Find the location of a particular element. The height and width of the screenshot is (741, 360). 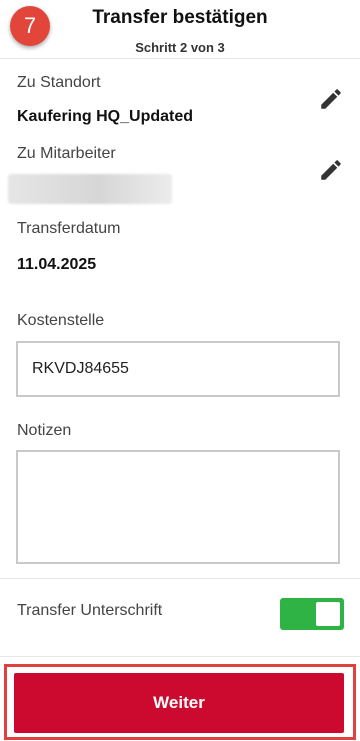

toggle-knob is located at coordinates (328, 614).